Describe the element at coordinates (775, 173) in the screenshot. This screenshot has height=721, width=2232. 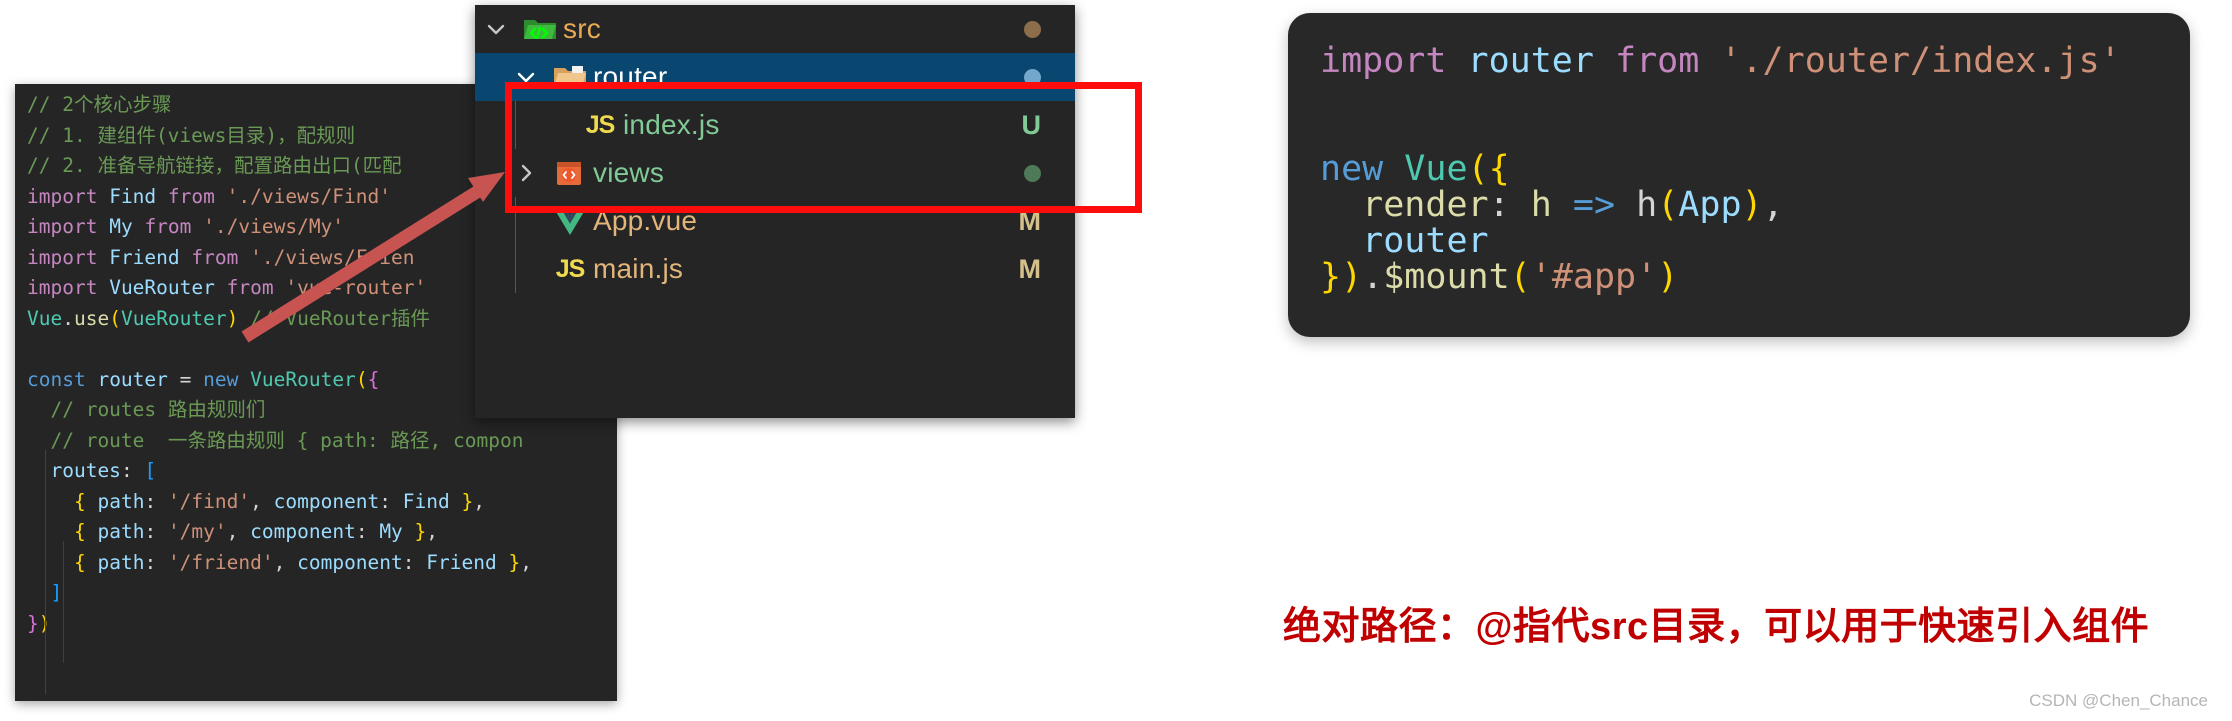
I see `tree-row-views: views` at that location.